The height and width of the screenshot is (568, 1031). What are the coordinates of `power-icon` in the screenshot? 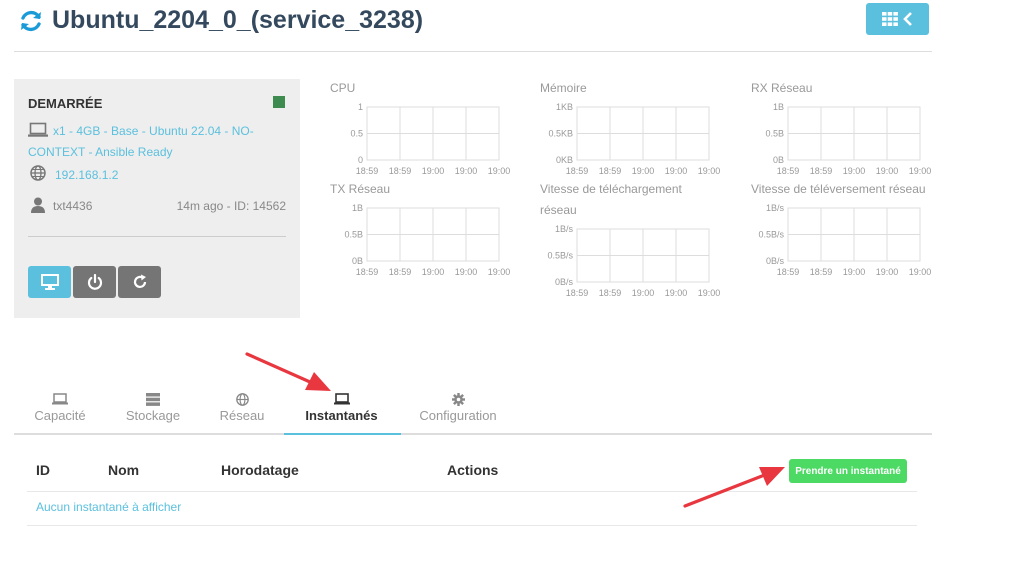 It's located at (94, 282).